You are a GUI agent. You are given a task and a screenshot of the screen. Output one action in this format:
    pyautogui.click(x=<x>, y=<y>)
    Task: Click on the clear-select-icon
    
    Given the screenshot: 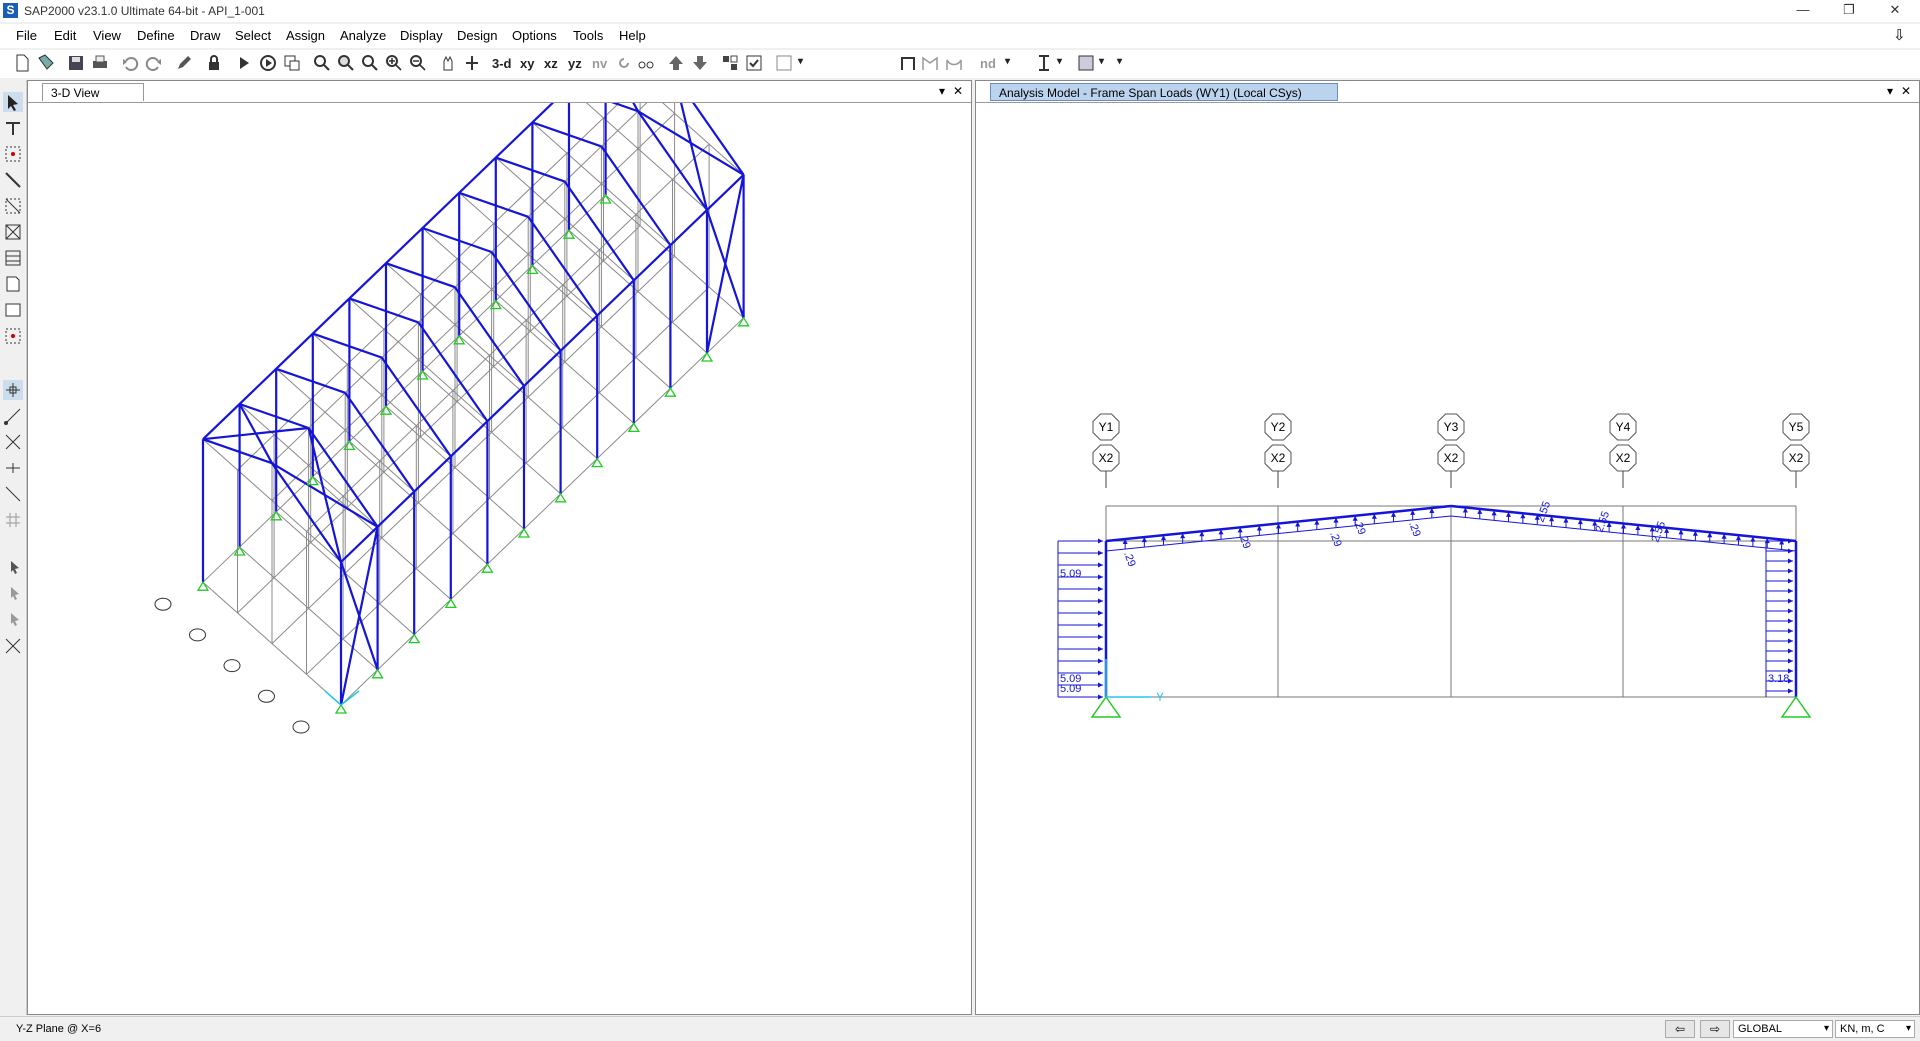 What is the action you would take?
    pyautogui.click(x=13, y=620)
    